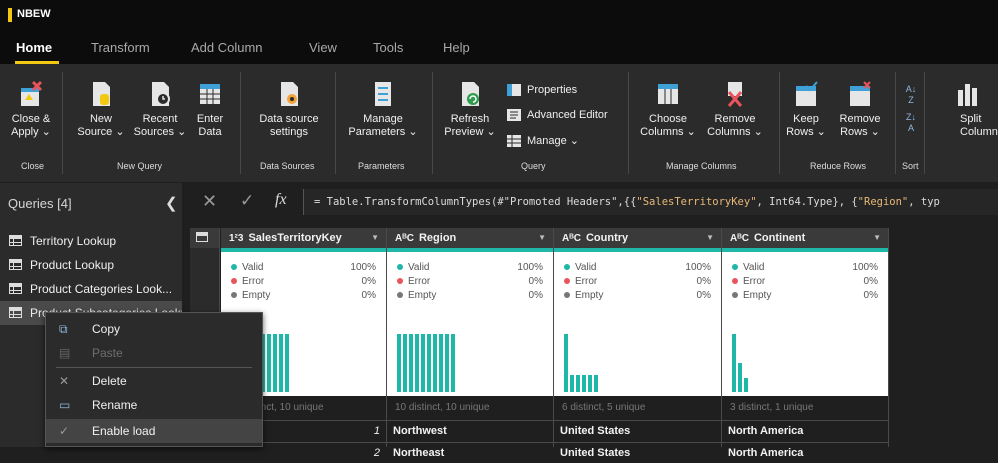  What do you see at coordinates (34, 47) in the screenshot?
I see `tab-home: Home` at bounding box center [34, 47].